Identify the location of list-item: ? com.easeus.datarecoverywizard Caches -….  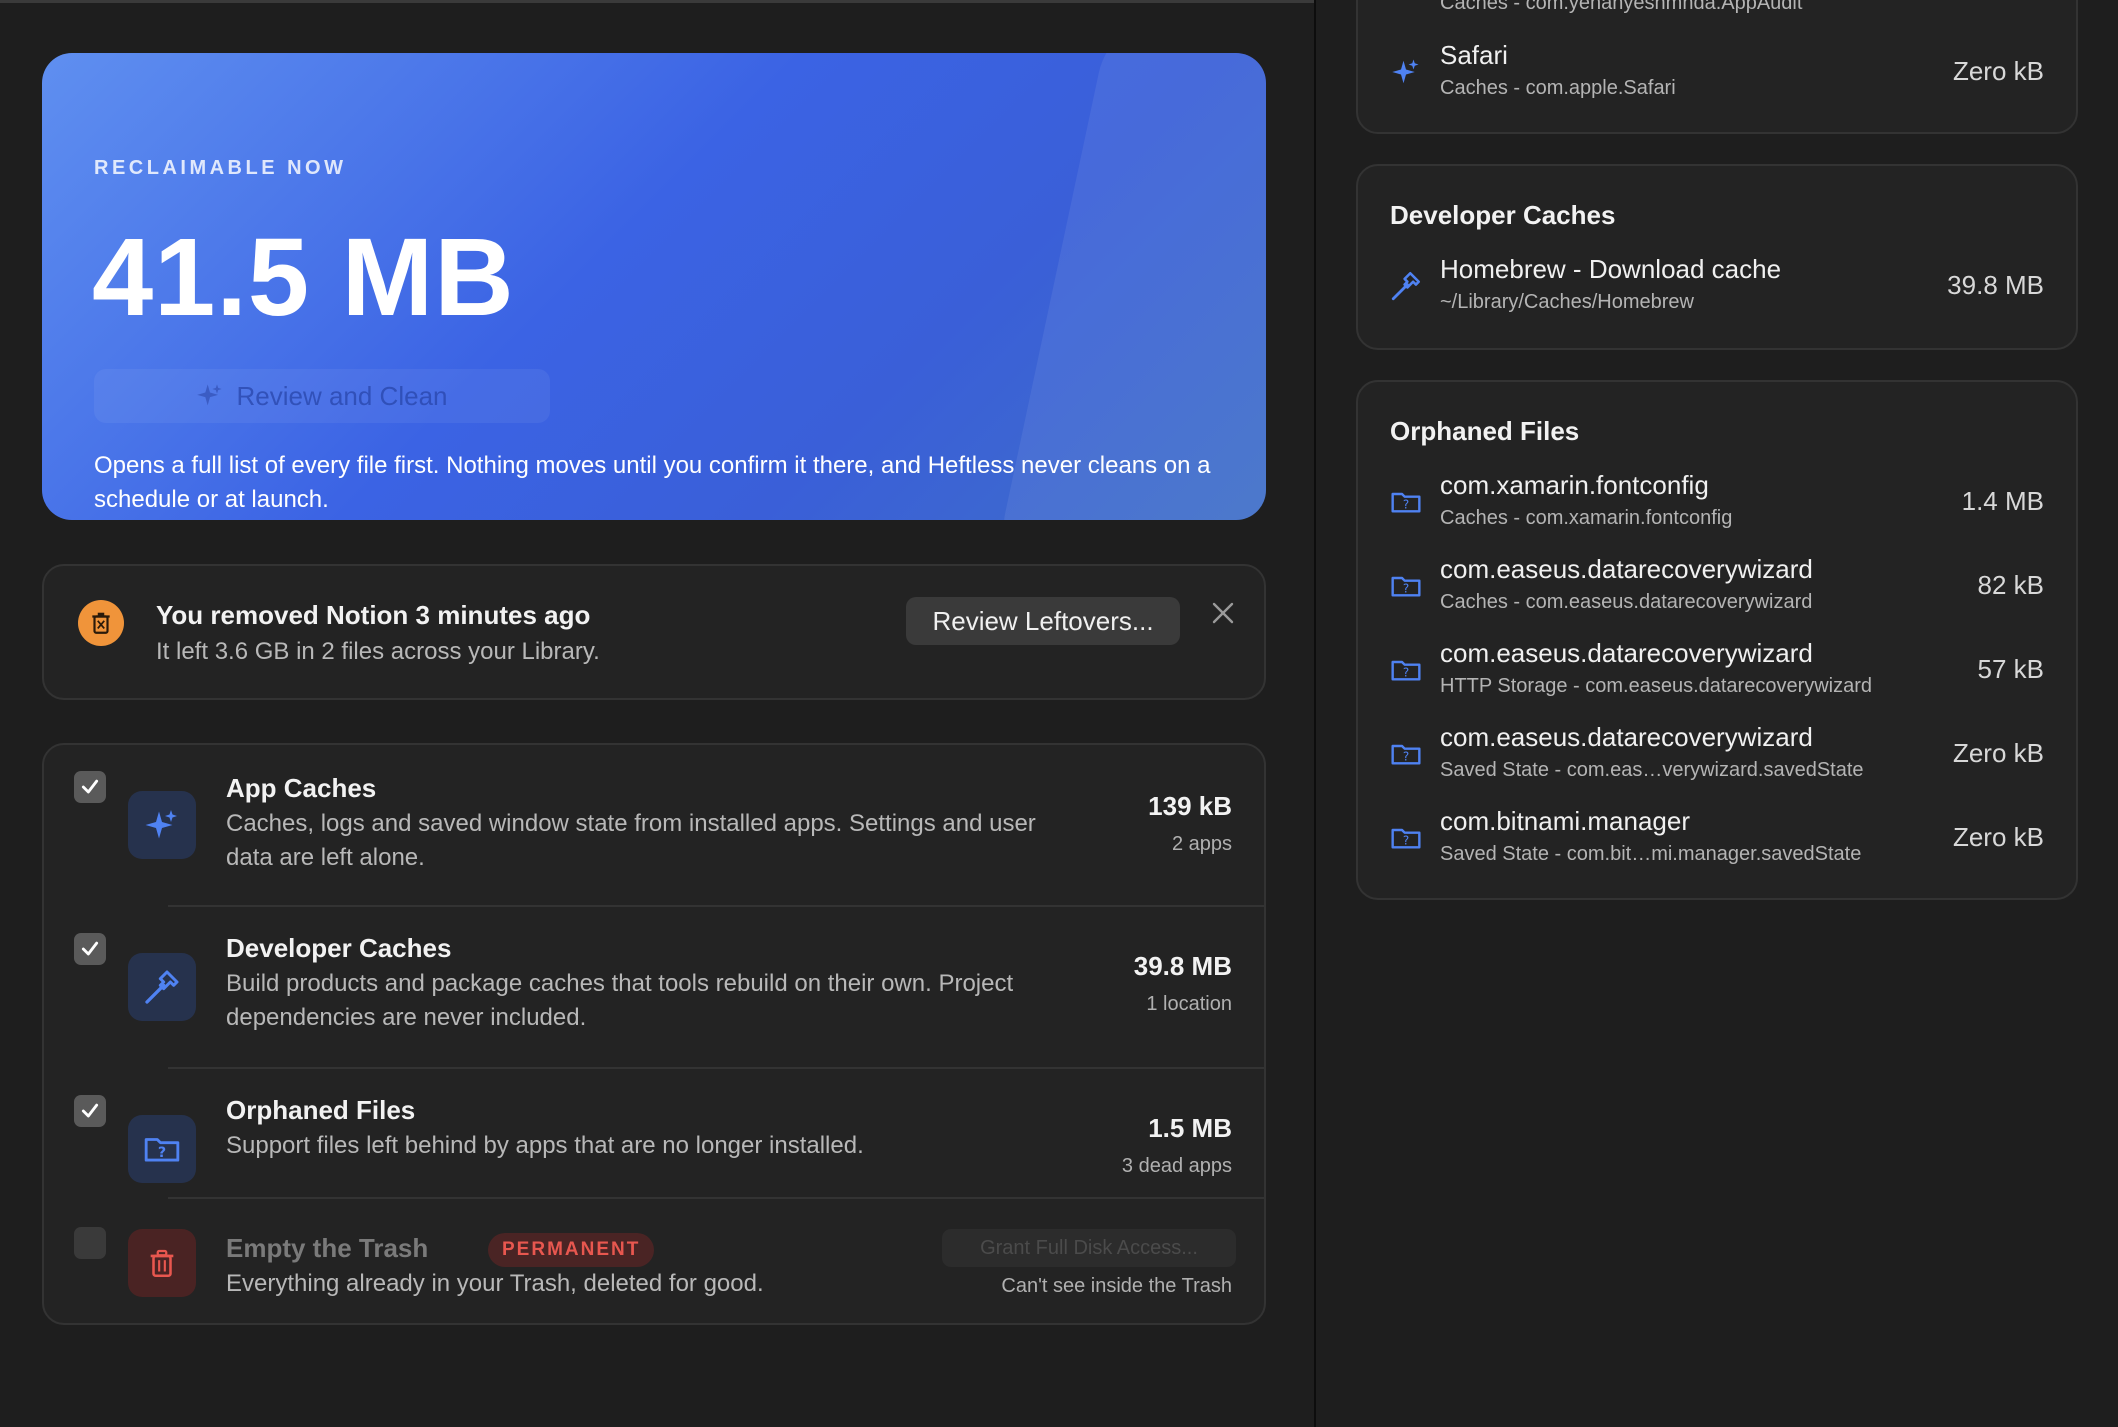
(1717, 594).